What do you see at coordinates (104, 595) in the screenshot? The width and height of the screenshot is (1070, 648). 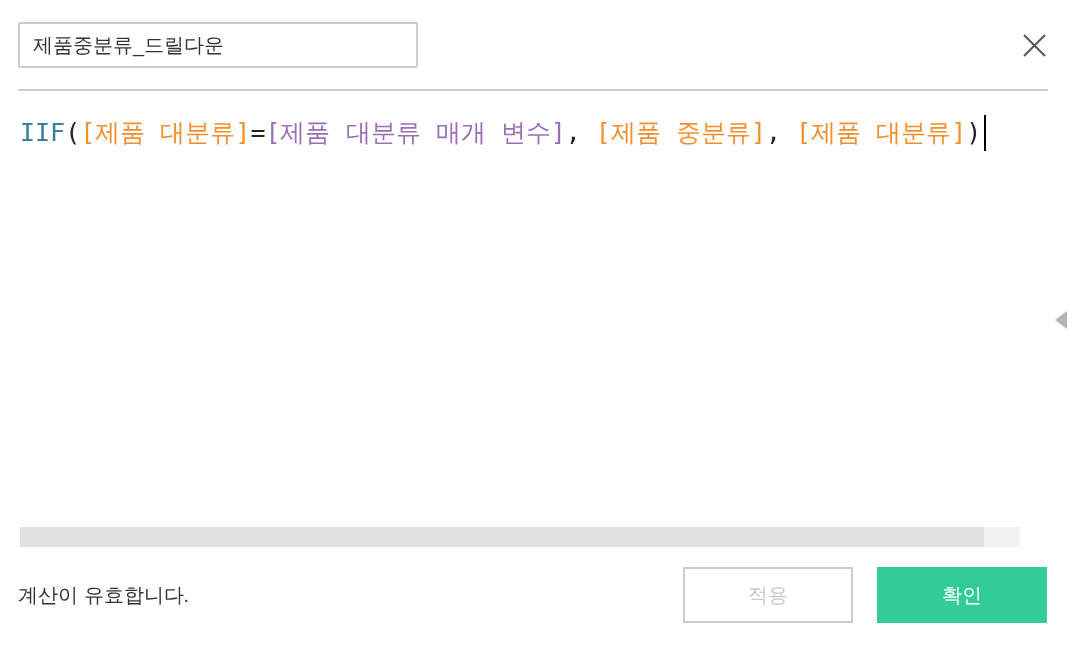 I see `status-message: 계산이 유효합니다.` at bounding box center [104, 595].